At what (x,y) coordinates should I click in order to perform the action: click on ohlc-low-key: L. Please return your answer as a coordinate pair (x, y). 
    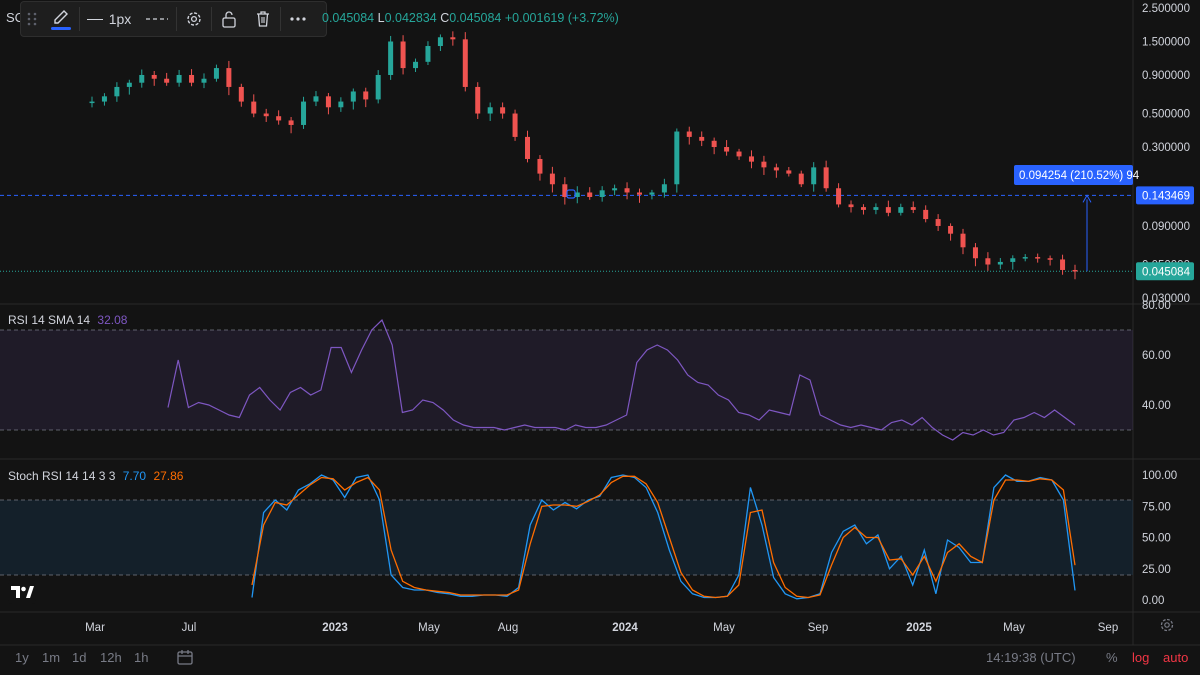
    Looking at the image, I should click on (381, 18).